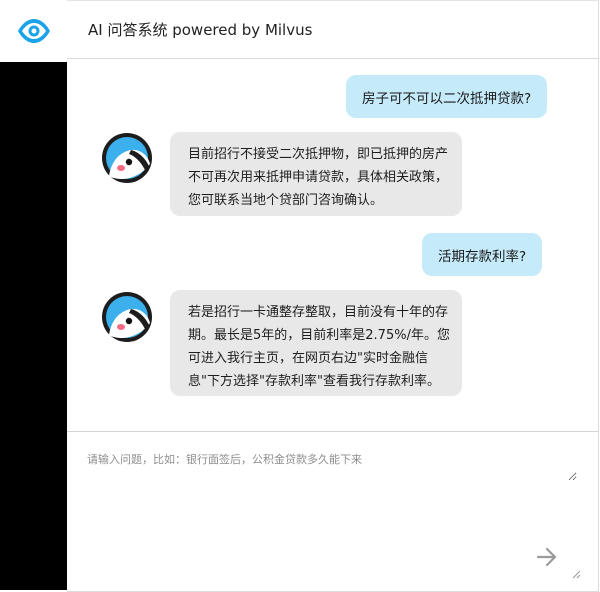  What do you see at coordinates (318, 177) in the screenshot?
I see `bot-message-line: 不可再次用来抵押申请贷款，具体相关政策，` at bounding box center [318, 177].